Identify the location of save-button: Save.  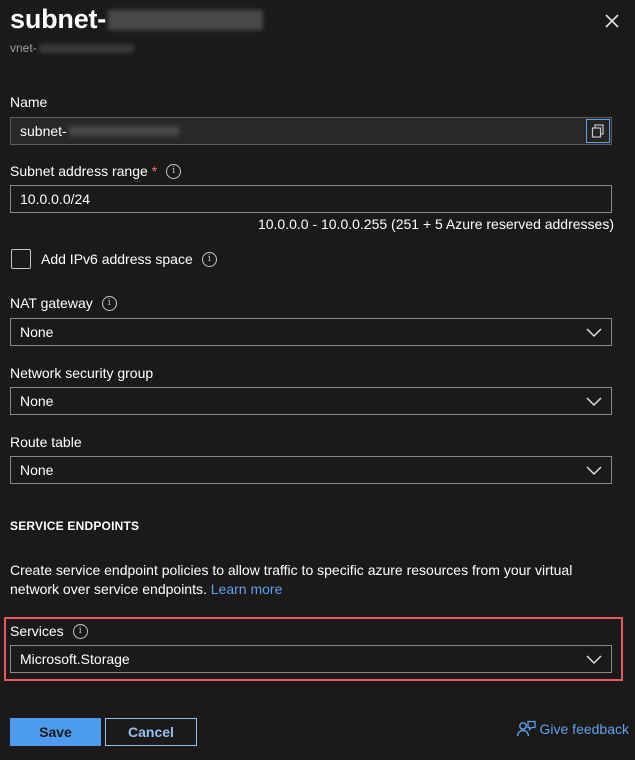
(55, 732).